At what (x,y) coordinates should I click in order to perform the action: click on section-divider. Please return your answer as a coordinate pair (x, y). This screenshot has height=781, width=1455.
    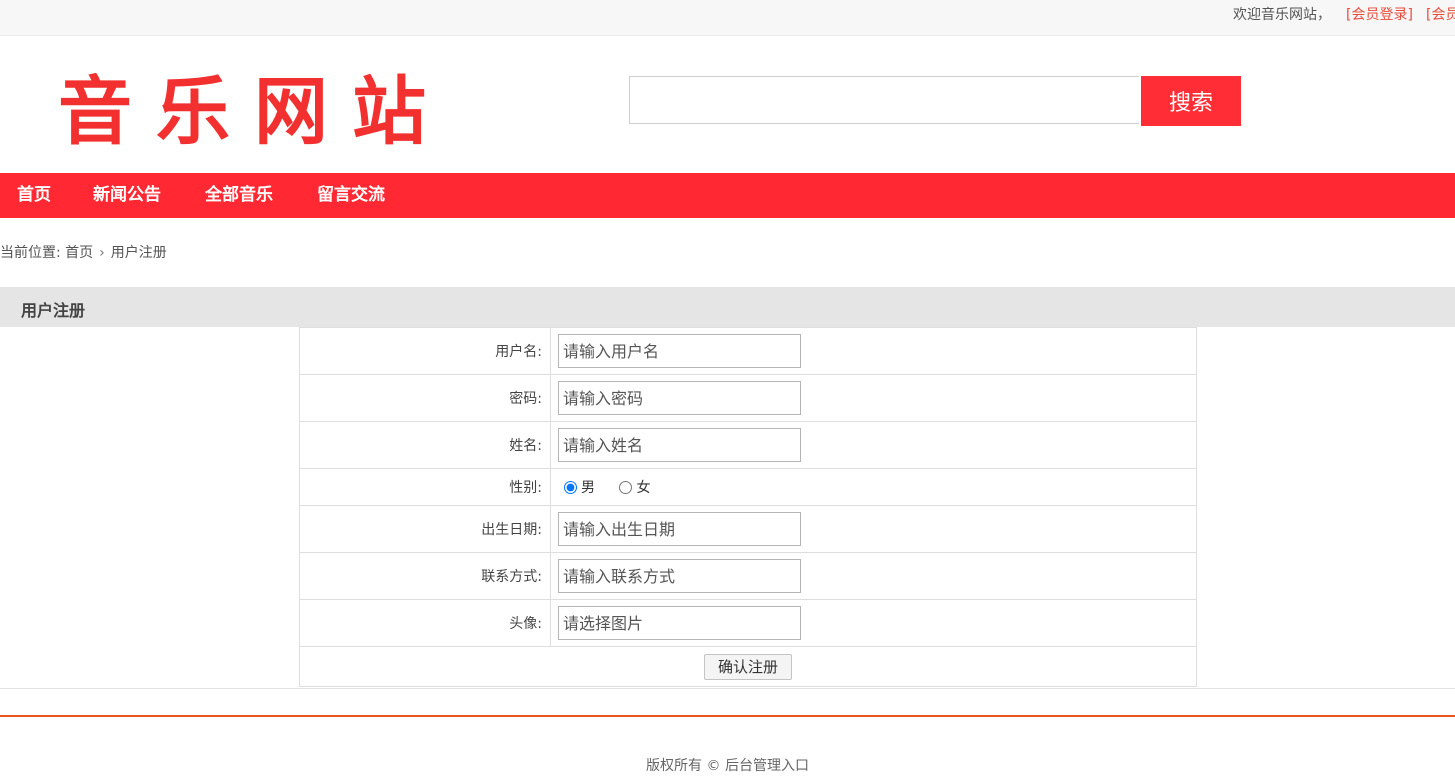
    Looking at the image, I should click on (727, 688).